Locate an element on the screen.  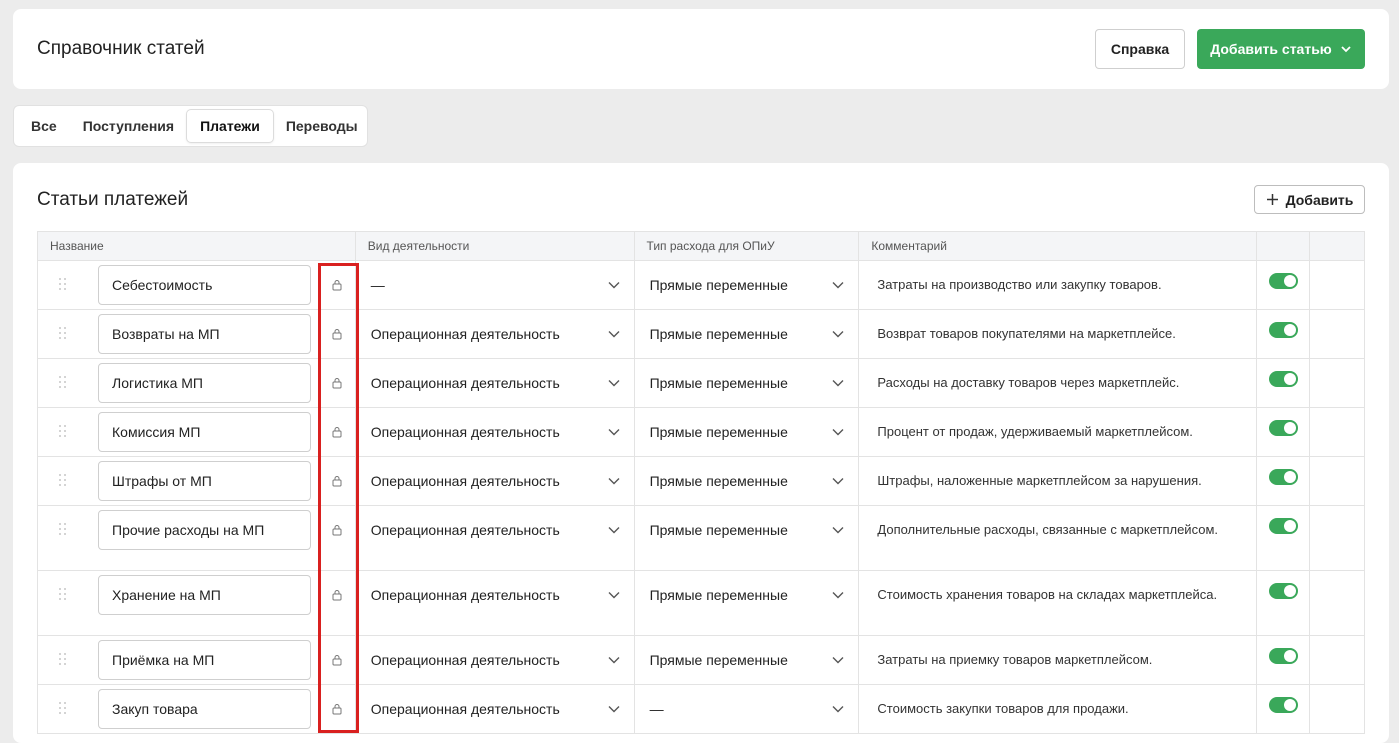
type-tabs: Все Поступления Платежи Переводы is located at coordinates (190, 126).